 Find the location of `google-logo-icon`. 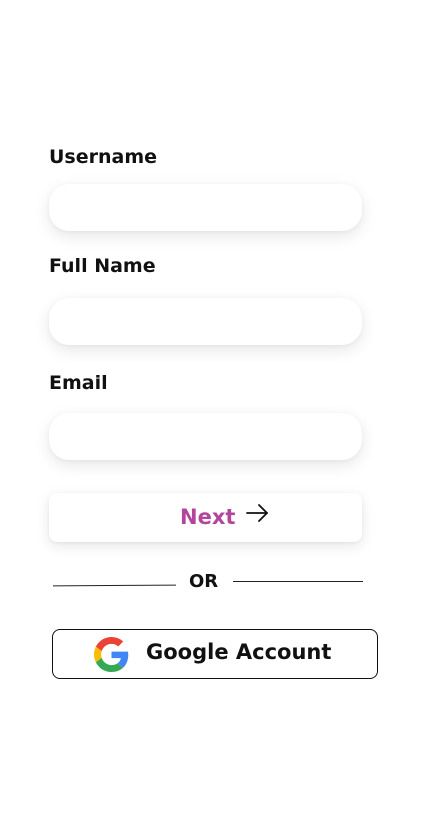

google-logo-icon is located at coordinates (111, 654).